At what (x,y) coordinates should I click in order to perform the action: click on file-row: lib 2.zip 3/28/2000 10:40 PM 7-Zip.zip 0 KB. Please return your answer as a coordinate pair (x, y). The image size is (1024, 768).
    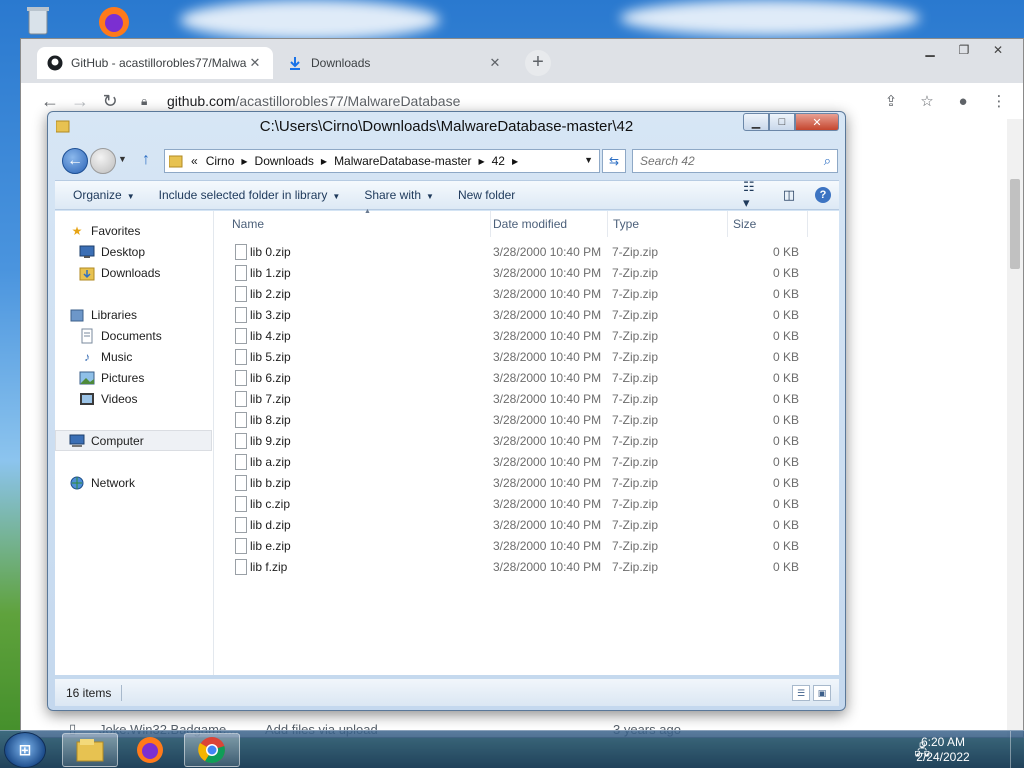
    Looking at the image, I should click on (515, 294).